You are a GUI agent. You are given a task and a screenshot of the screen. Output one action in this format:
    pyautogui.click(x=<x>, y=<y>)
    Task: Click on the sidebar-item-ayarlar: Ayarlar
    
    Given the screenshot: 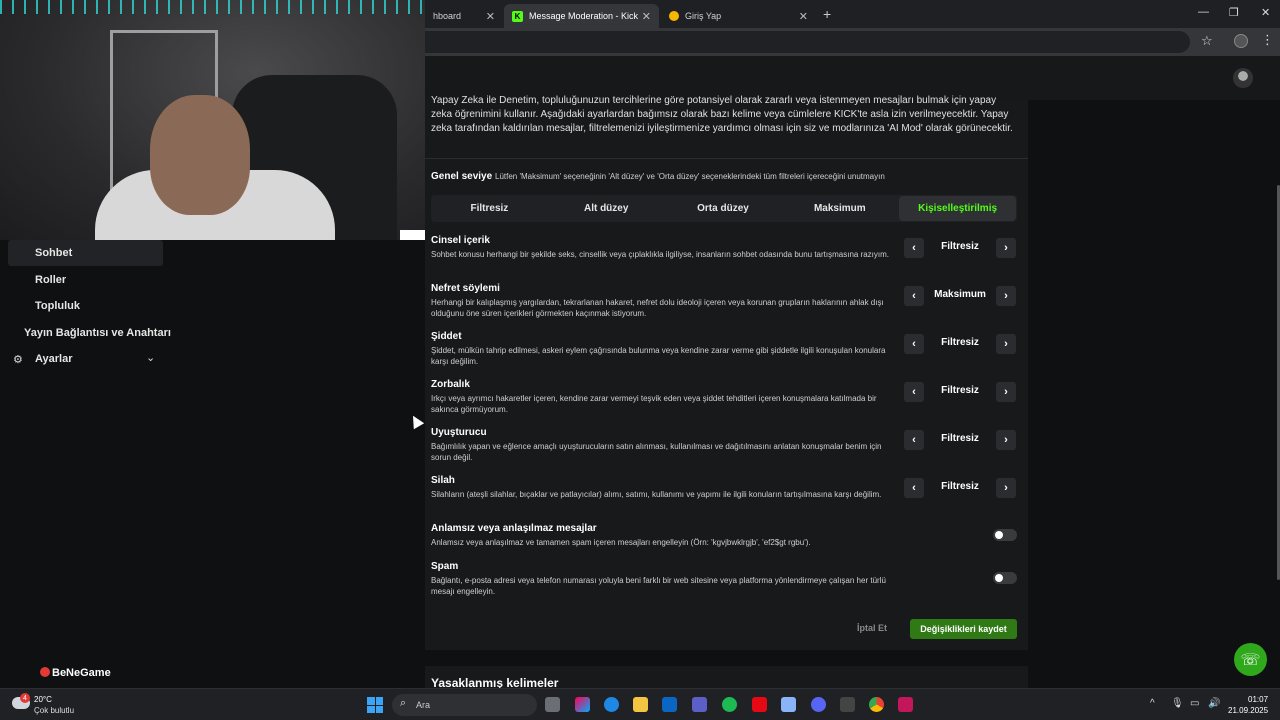 What is the action you would take?
    pyautogui.click(x=54, y=359)
    